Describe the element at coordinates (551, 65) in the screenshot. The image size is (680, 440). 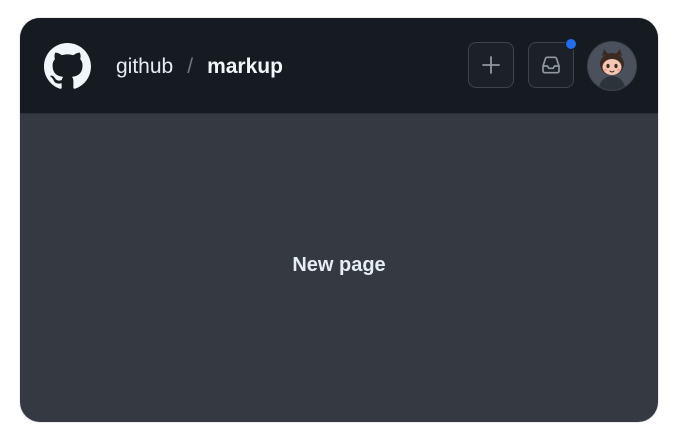
I see `inbox-icon` at that location.